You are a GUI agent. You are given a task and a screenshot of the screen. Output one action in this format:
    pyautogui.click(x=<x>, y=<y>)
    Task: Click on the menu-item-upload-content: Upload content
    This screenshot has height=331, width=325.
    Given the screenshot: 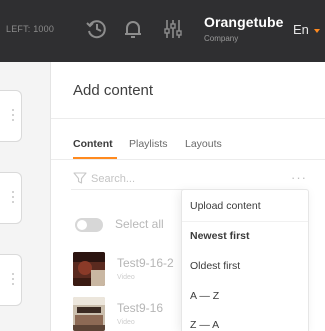 What is the action you would take?
    pyautogui.click(x=225, y=206)
    